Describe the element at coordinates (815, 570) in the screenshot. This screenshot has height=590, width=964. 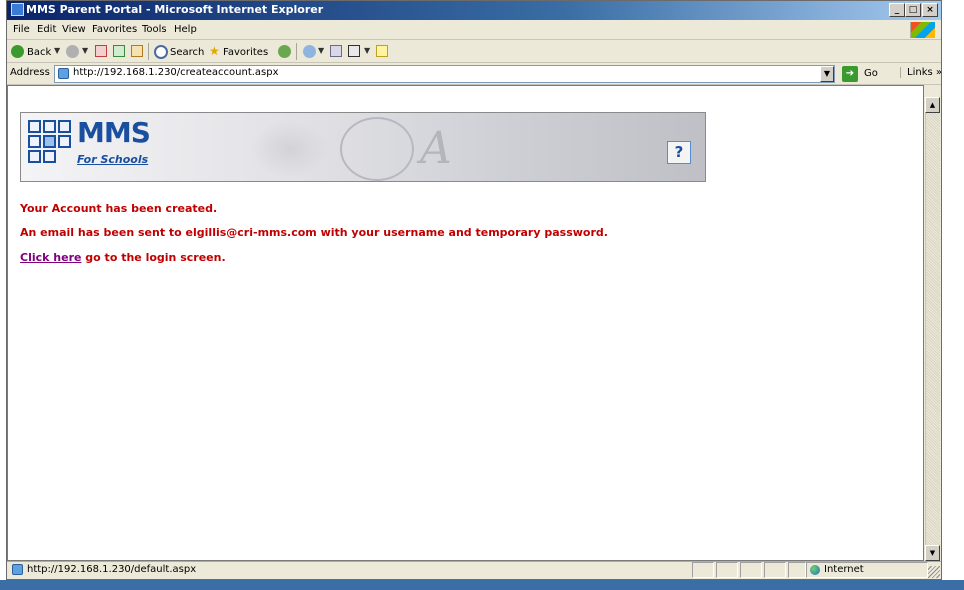
I see `internet-zone-icon` at that location.